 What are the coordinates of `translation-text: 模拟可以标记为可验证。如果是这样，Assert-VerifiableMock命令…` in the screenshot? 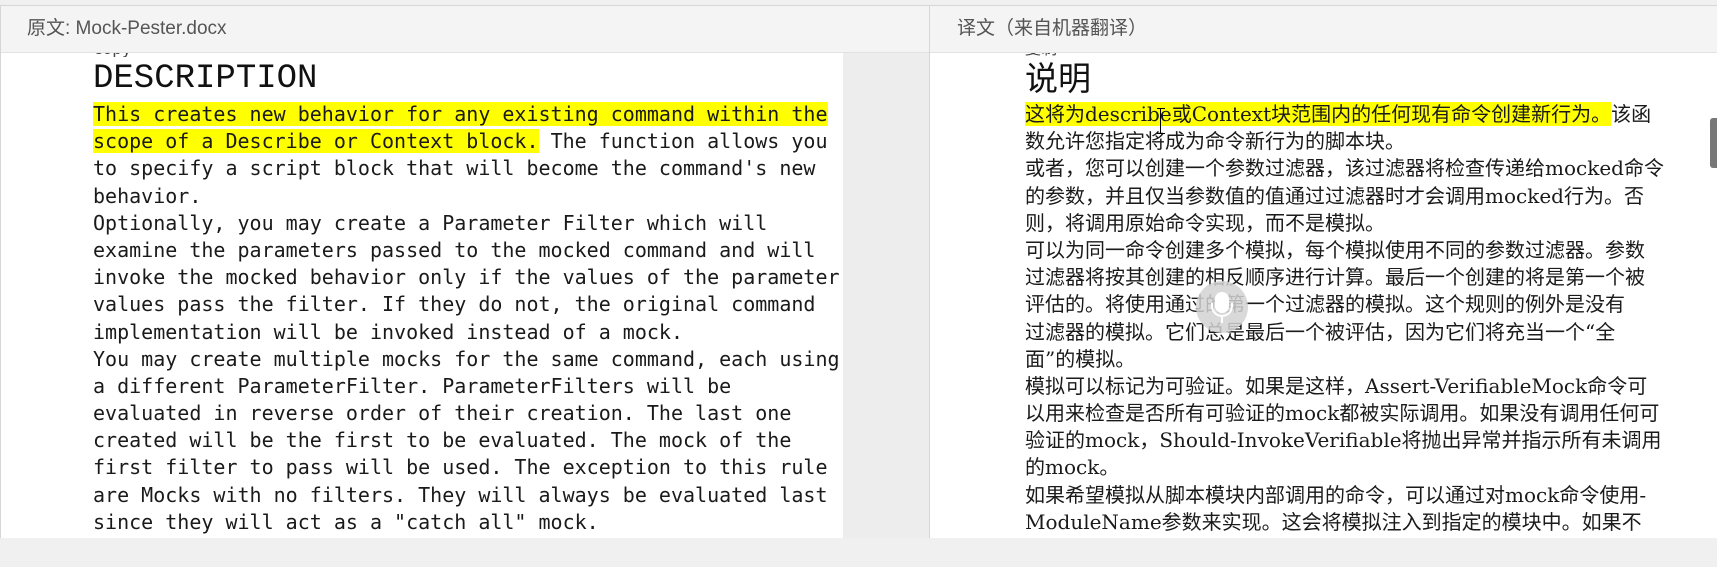 It's located at (1336, 385).